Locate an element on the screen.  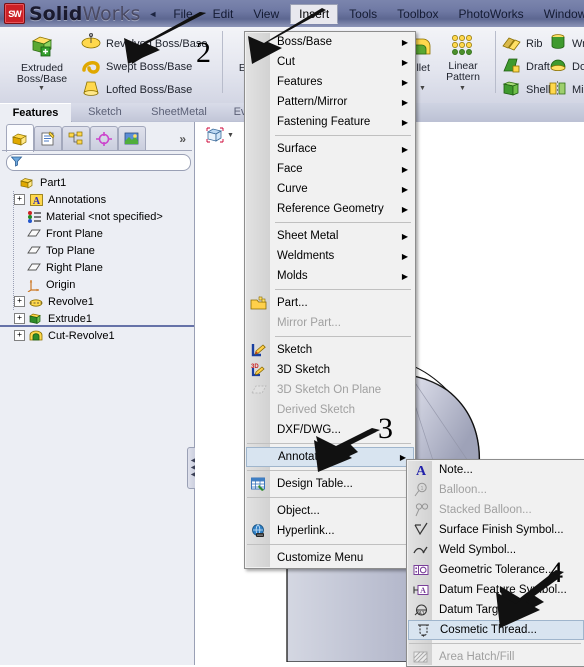
linear-pattern-button: Linear Pattern is located at coordinates (463, 58).